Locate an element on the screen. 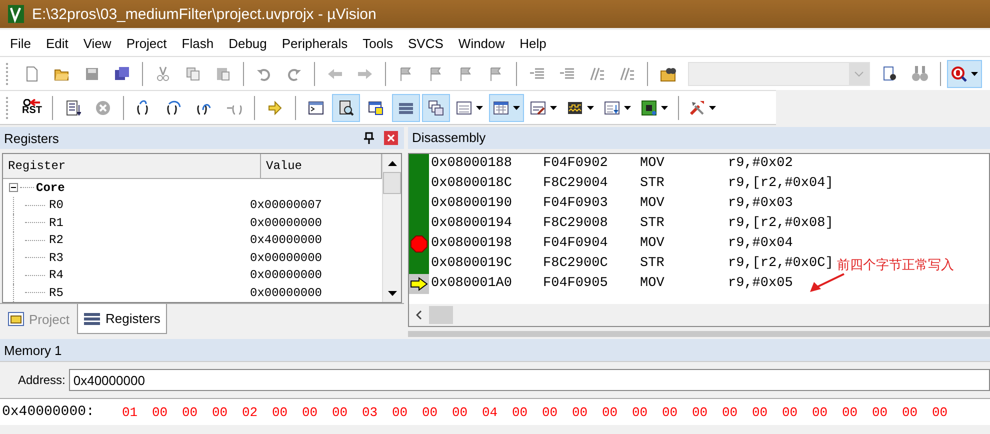 The height and width of the screenshot is (434, 990). command-window-icon is located at coordinates (316, 108).